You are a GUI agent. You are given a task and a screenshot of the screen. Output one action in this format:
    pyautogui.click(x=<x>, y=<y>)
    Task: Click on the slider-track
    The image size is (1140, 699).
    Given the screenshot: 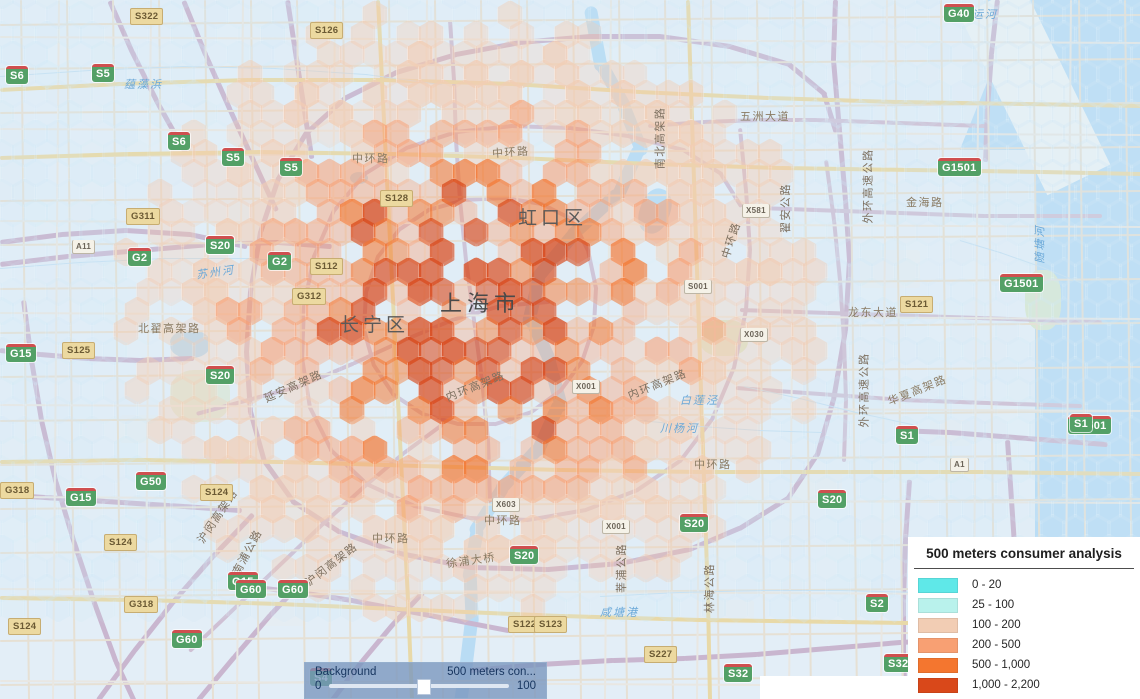 What is the action you would take?
    pyautogui.click(x=419, y=687)
    